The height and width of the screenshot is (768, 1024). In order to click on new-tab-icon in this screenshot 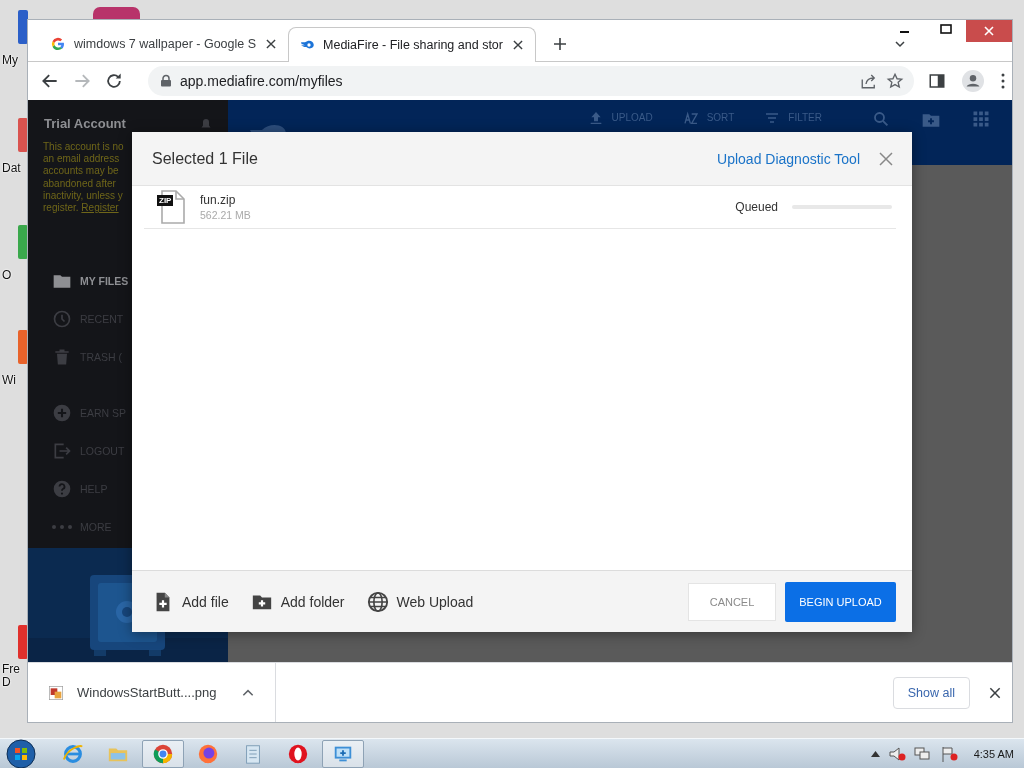, I will do `click(559, 44)`.